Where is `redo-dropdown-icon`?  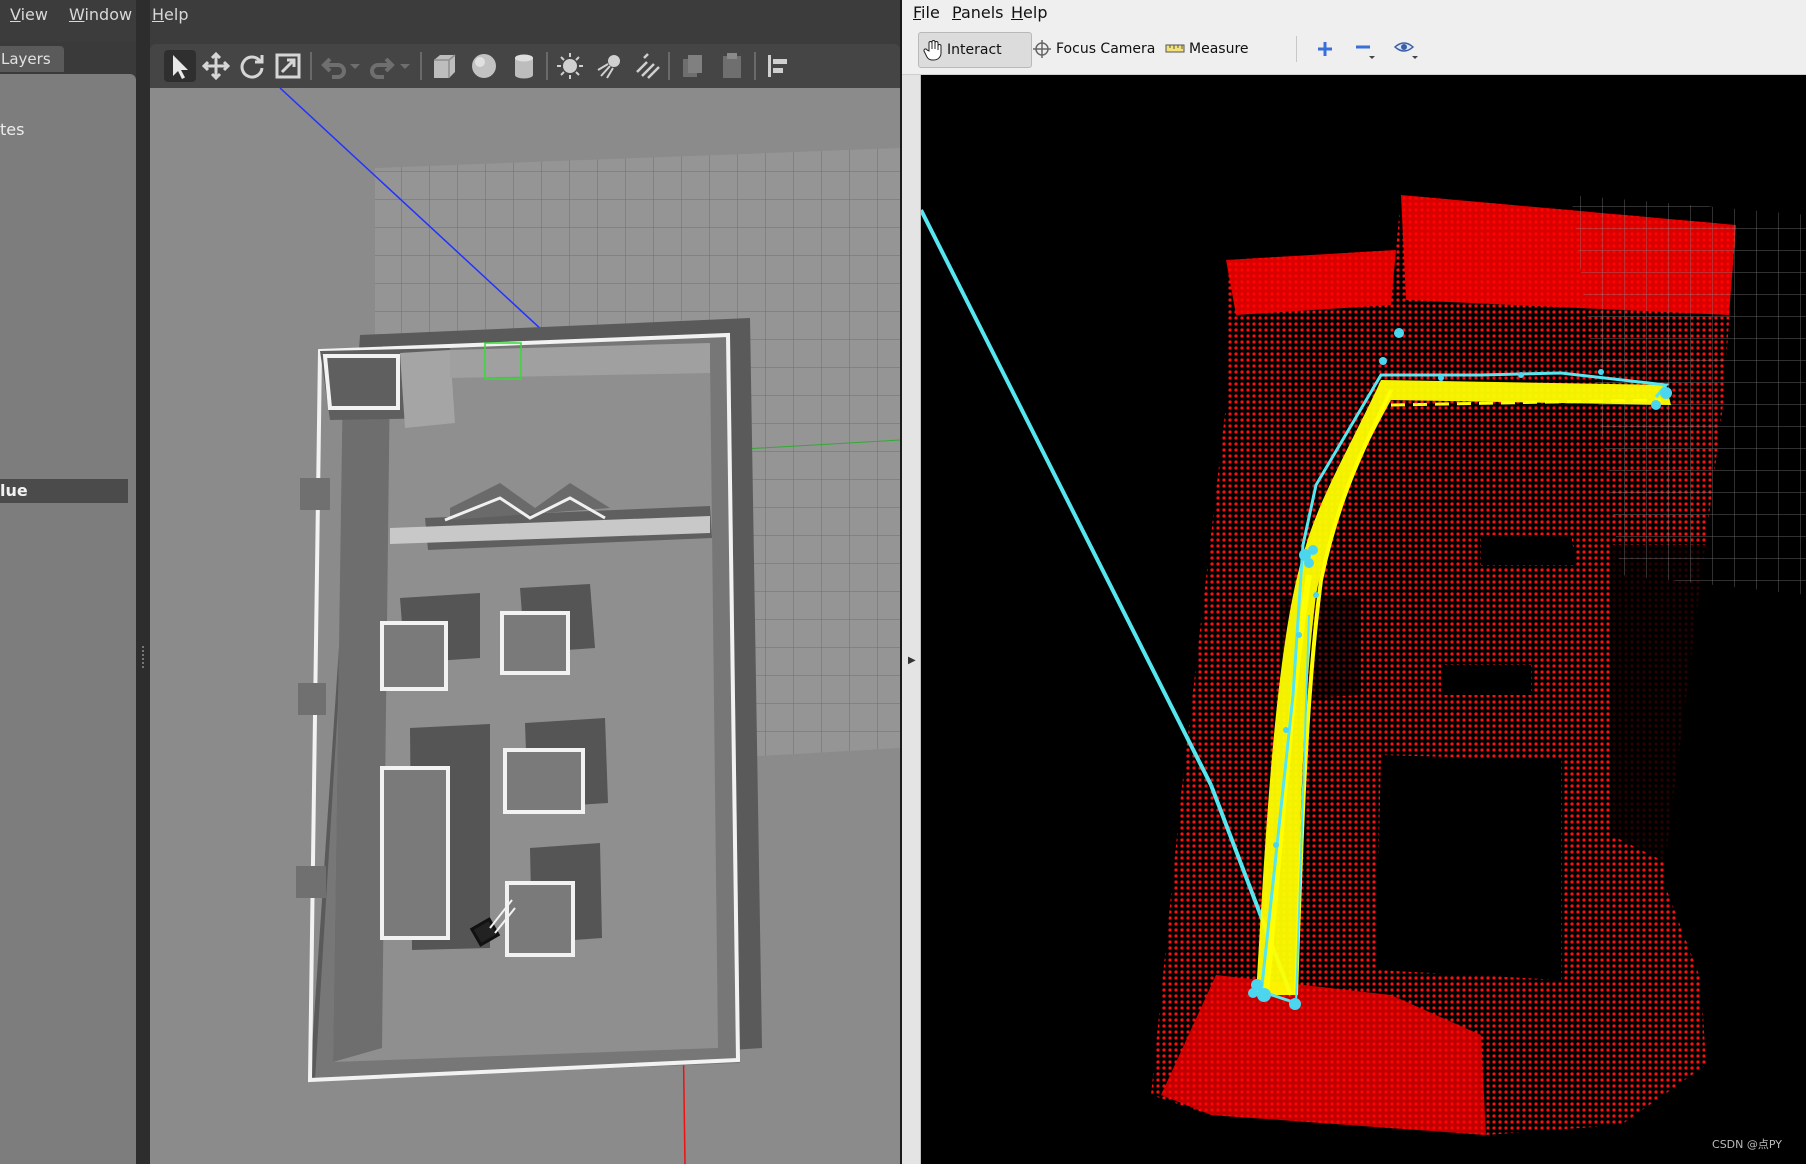
redo-dropdown-icon is located at coordinates (405, 66).